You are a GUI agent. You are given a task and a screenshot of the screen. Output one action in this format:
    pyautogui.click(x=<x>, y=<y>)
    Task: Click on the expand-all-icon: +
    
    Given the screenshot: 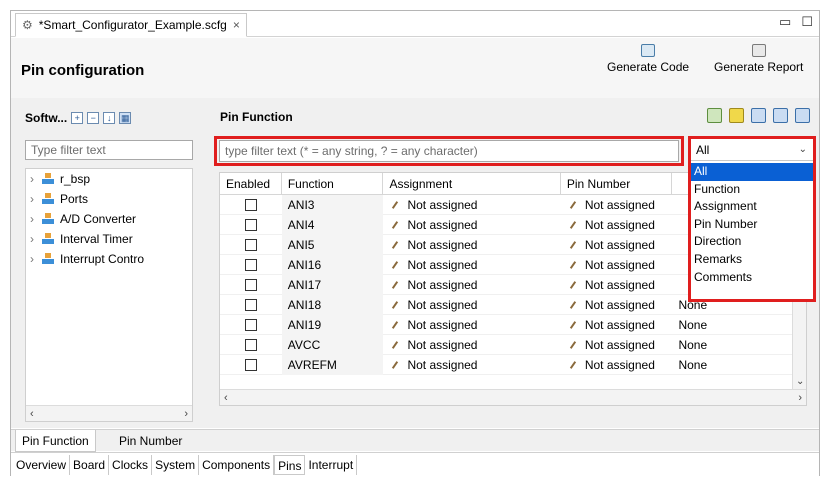 What is the action you would take?
    pyautogui.click(x=77, y=118)
    